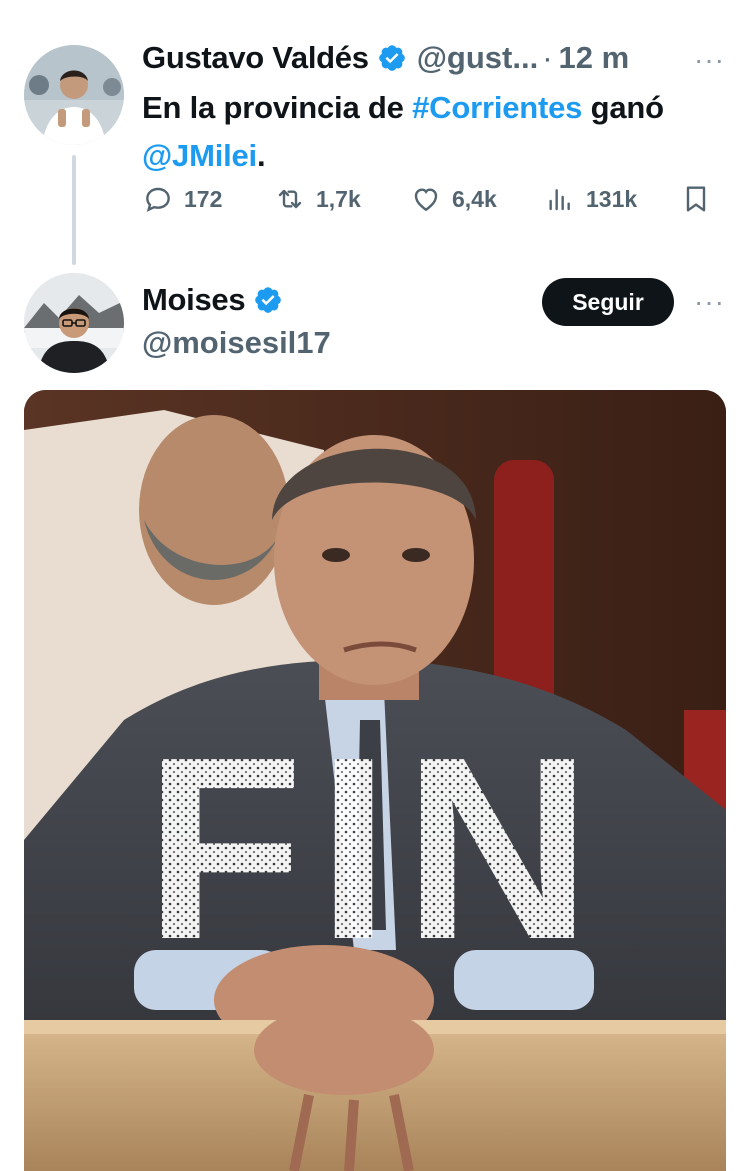 The width and height of the screenshot is (750, 1171). What do you see at coordinates (623, 107) in the screenshot?
I see `text-mid: ganó` at bounding box center [623, 107].